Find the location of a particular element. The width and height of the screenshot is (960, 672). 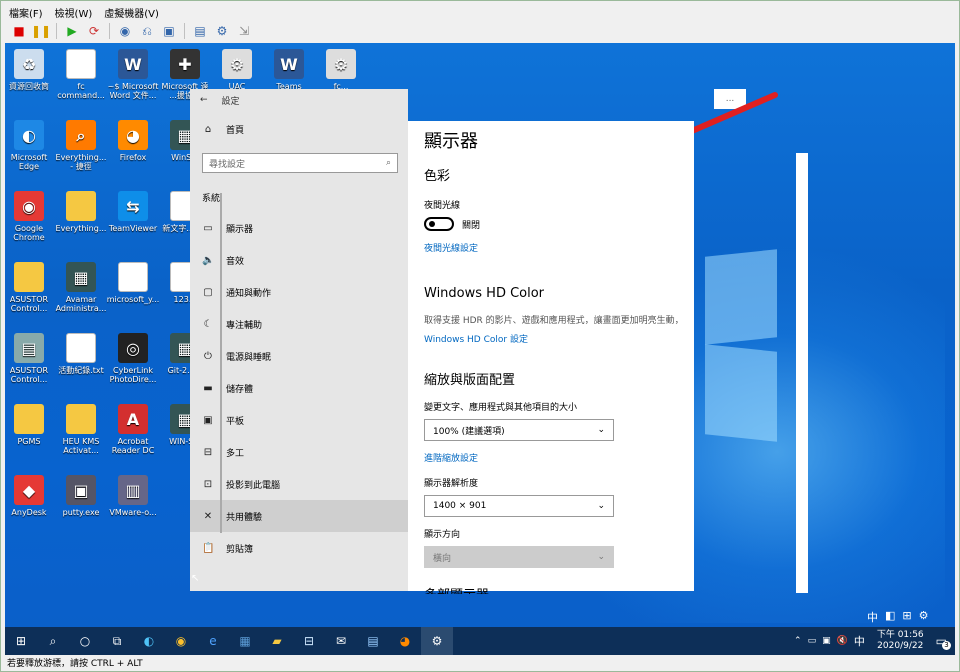

desktop-icon: ⇆ TeamViewer is located at coordinates (133, 212).